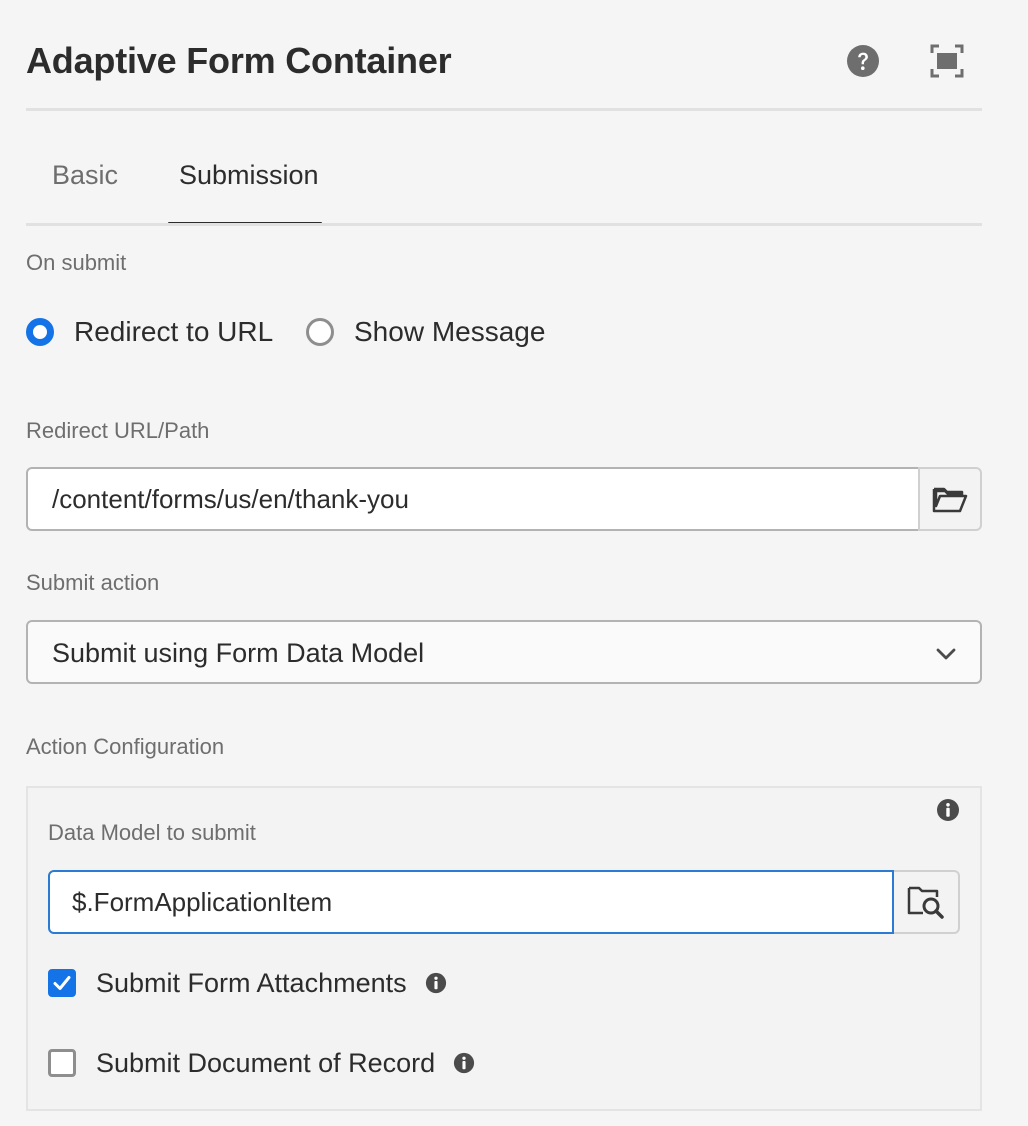 The width and height of the screenshot is (1028, 1126). I want to click on submit-action-select: Submit using Form Data Model, so click(504, 652).